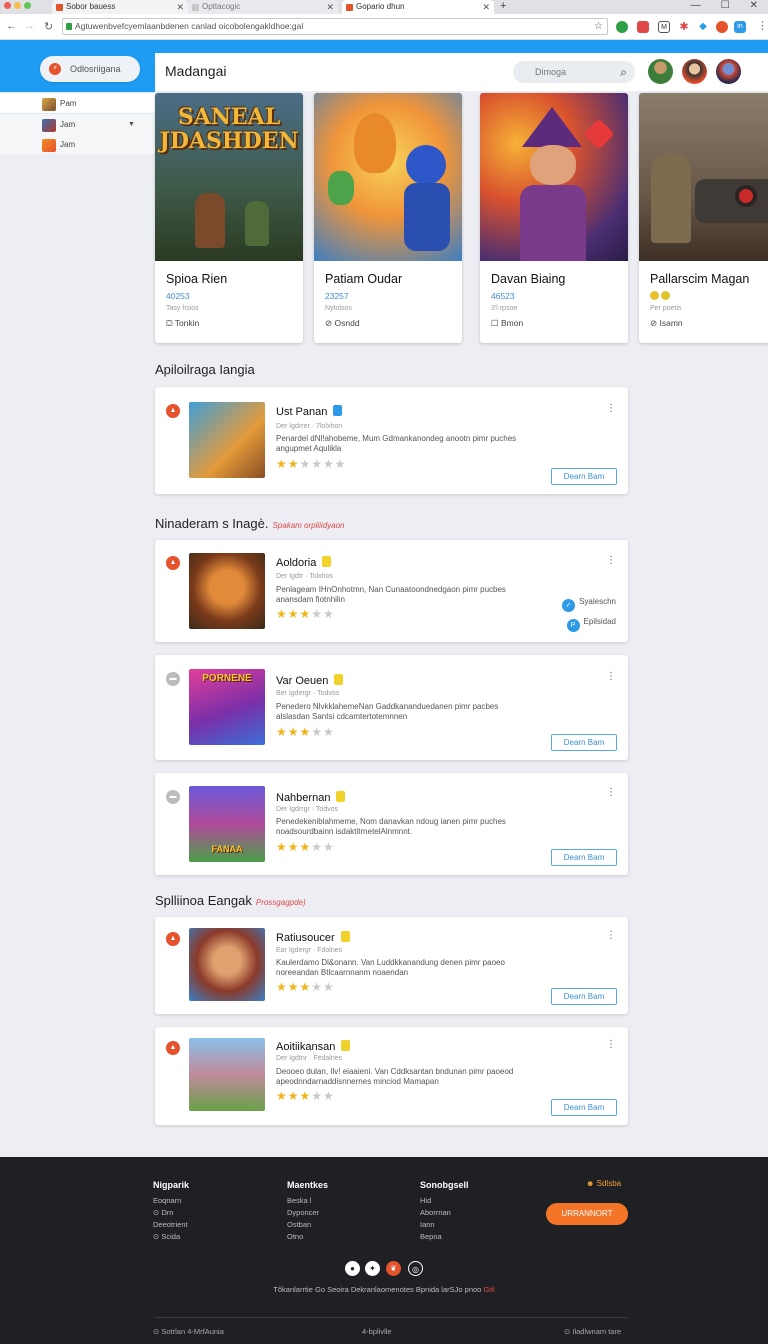 The width and height of the screenshot is (768, 1344). Describe the element at coordinates (307, 1225) in the screenshot. I see `footer-link: Ostban` at that location.